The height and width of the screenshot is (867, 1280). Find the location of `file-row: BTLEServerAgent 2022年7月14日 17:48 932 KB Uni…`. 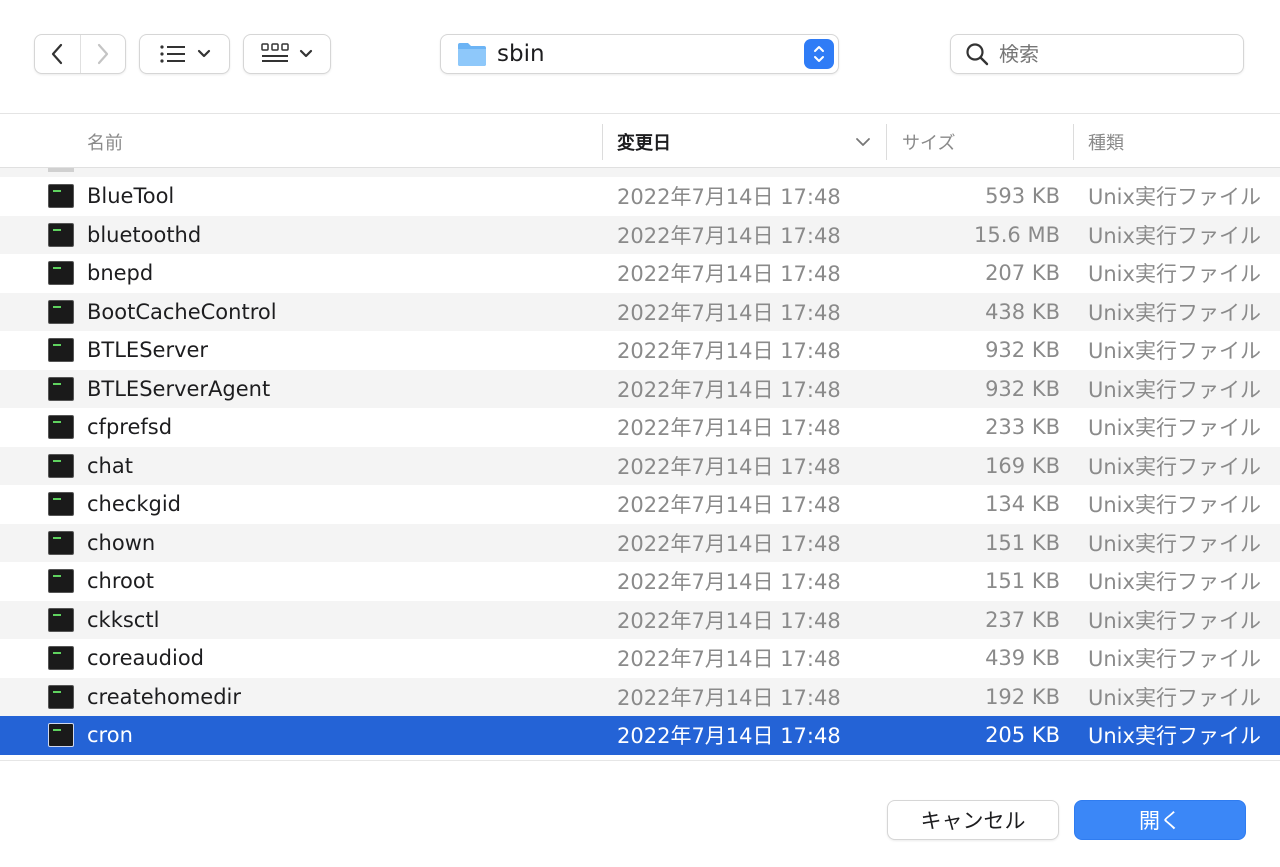

file-row: BTLEServerAgent 2022年7月14日 17:48 932 KB Uni… is located at coordinates (640, 388).